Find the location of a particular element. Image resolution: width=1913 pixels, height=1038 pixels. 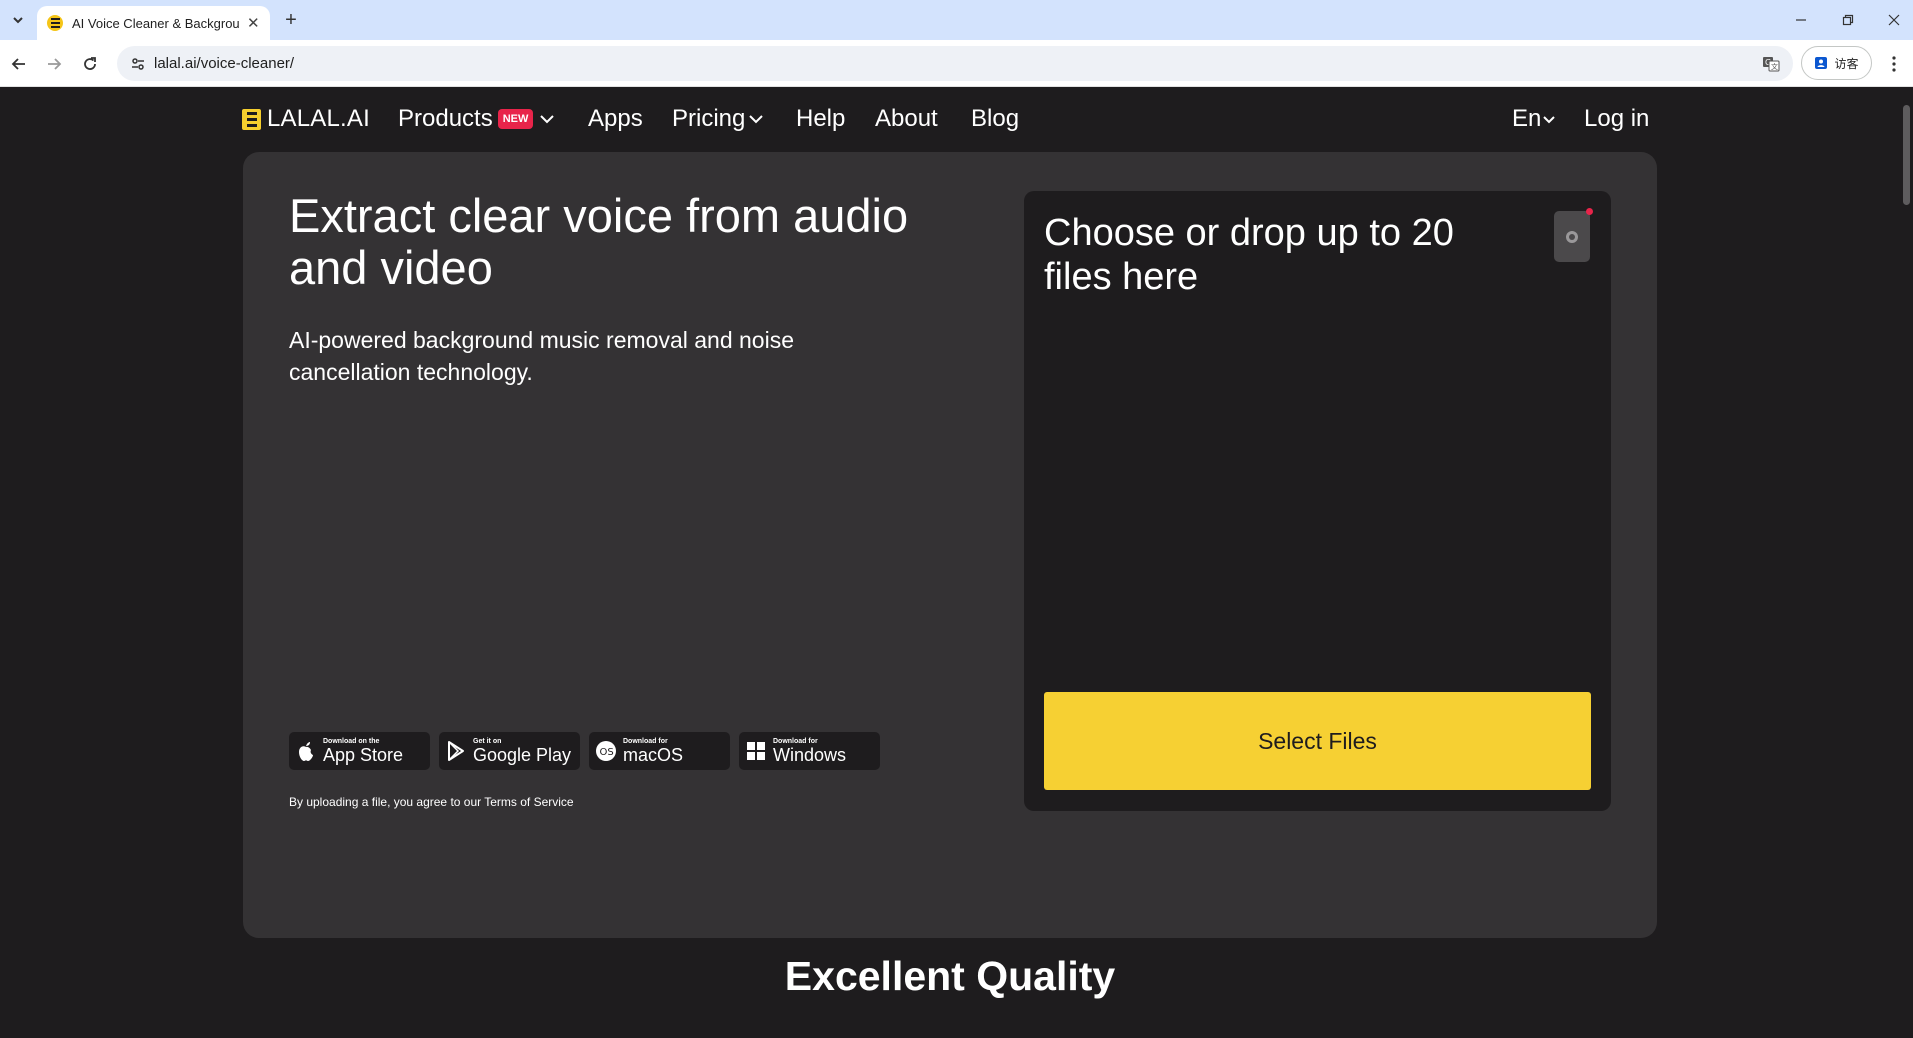

nav-products-label: Products is located at coordinates (445, 118).